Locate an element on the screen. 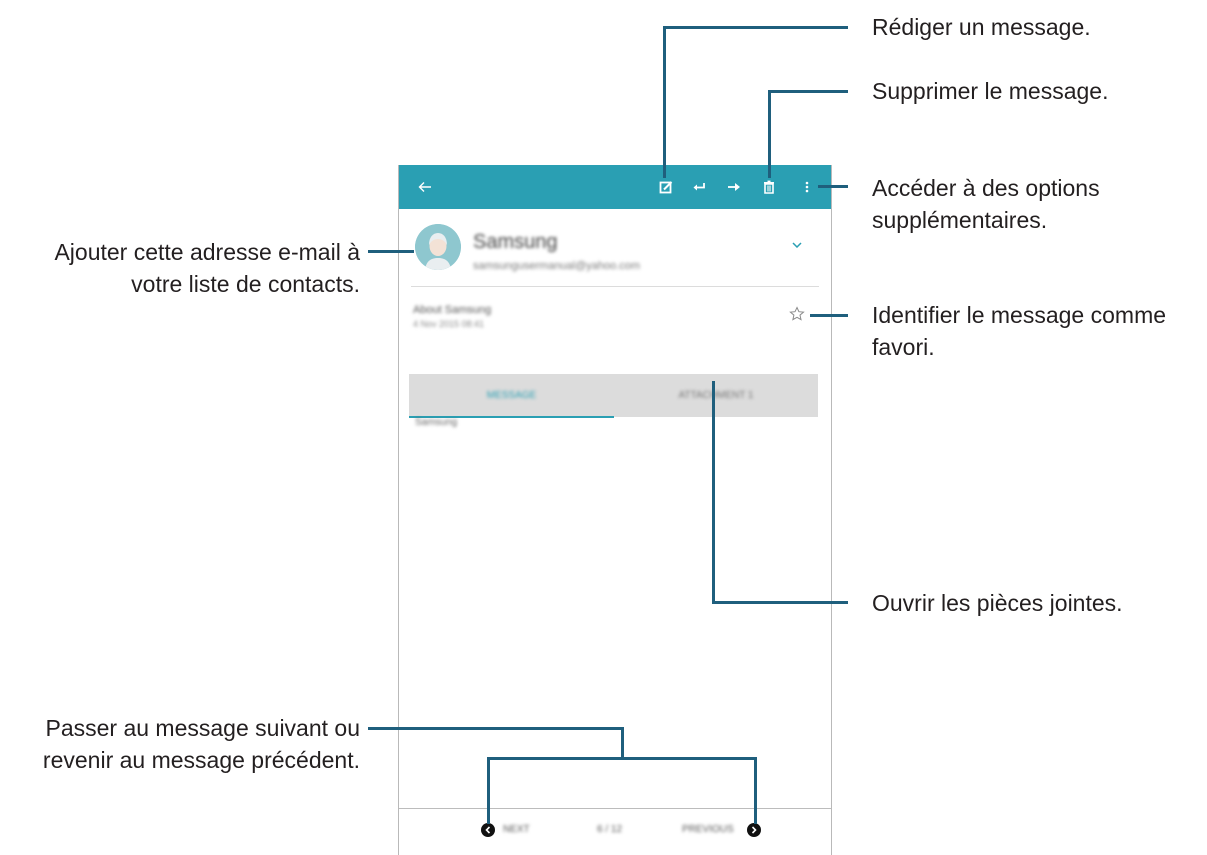 Image resolution: width=1207 pixels, height=855 pixels. app-bar is located at coordinates (615, 187).